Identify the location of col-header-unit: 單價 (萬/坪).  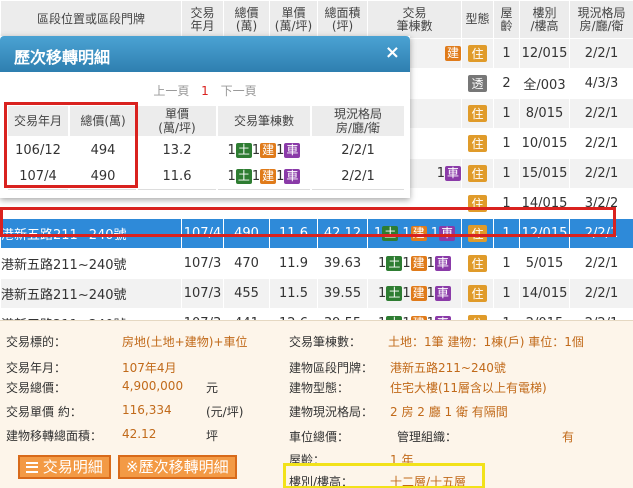
(293, 19).